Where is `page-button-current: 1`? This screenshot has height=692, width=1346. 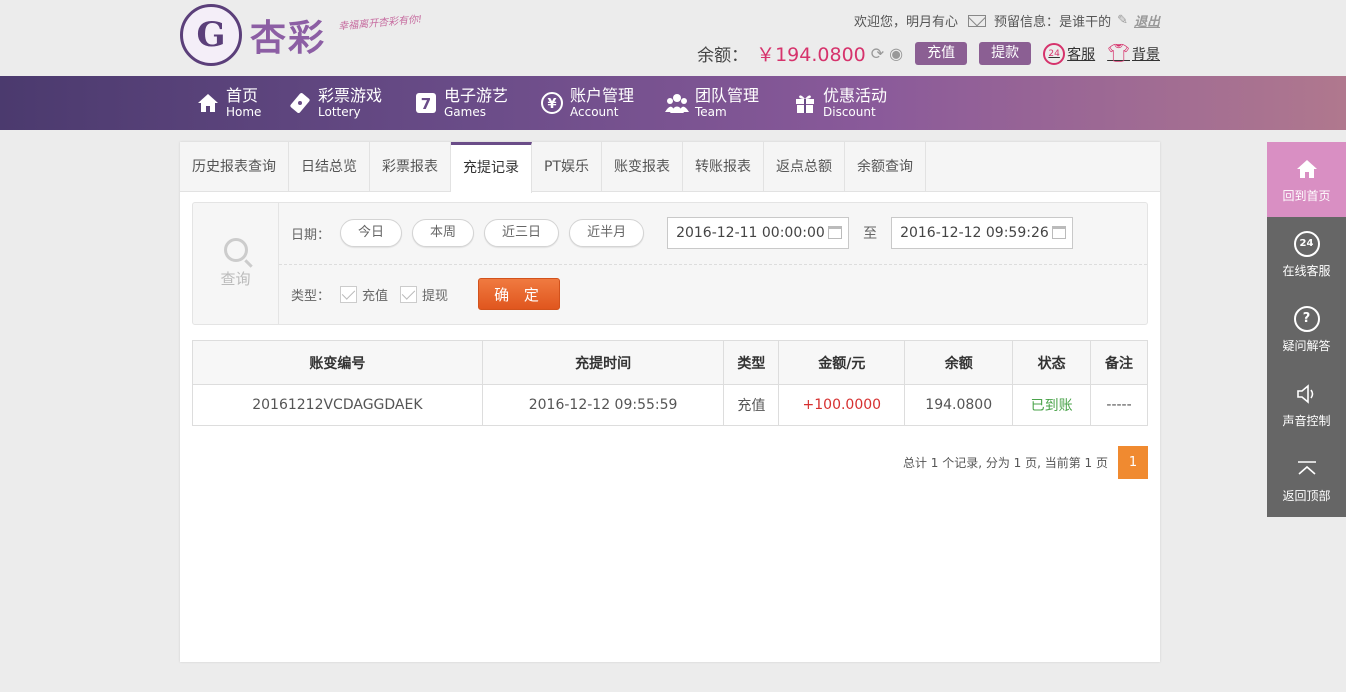
page-button-current: 1 is located at coordinates (1133, 462).